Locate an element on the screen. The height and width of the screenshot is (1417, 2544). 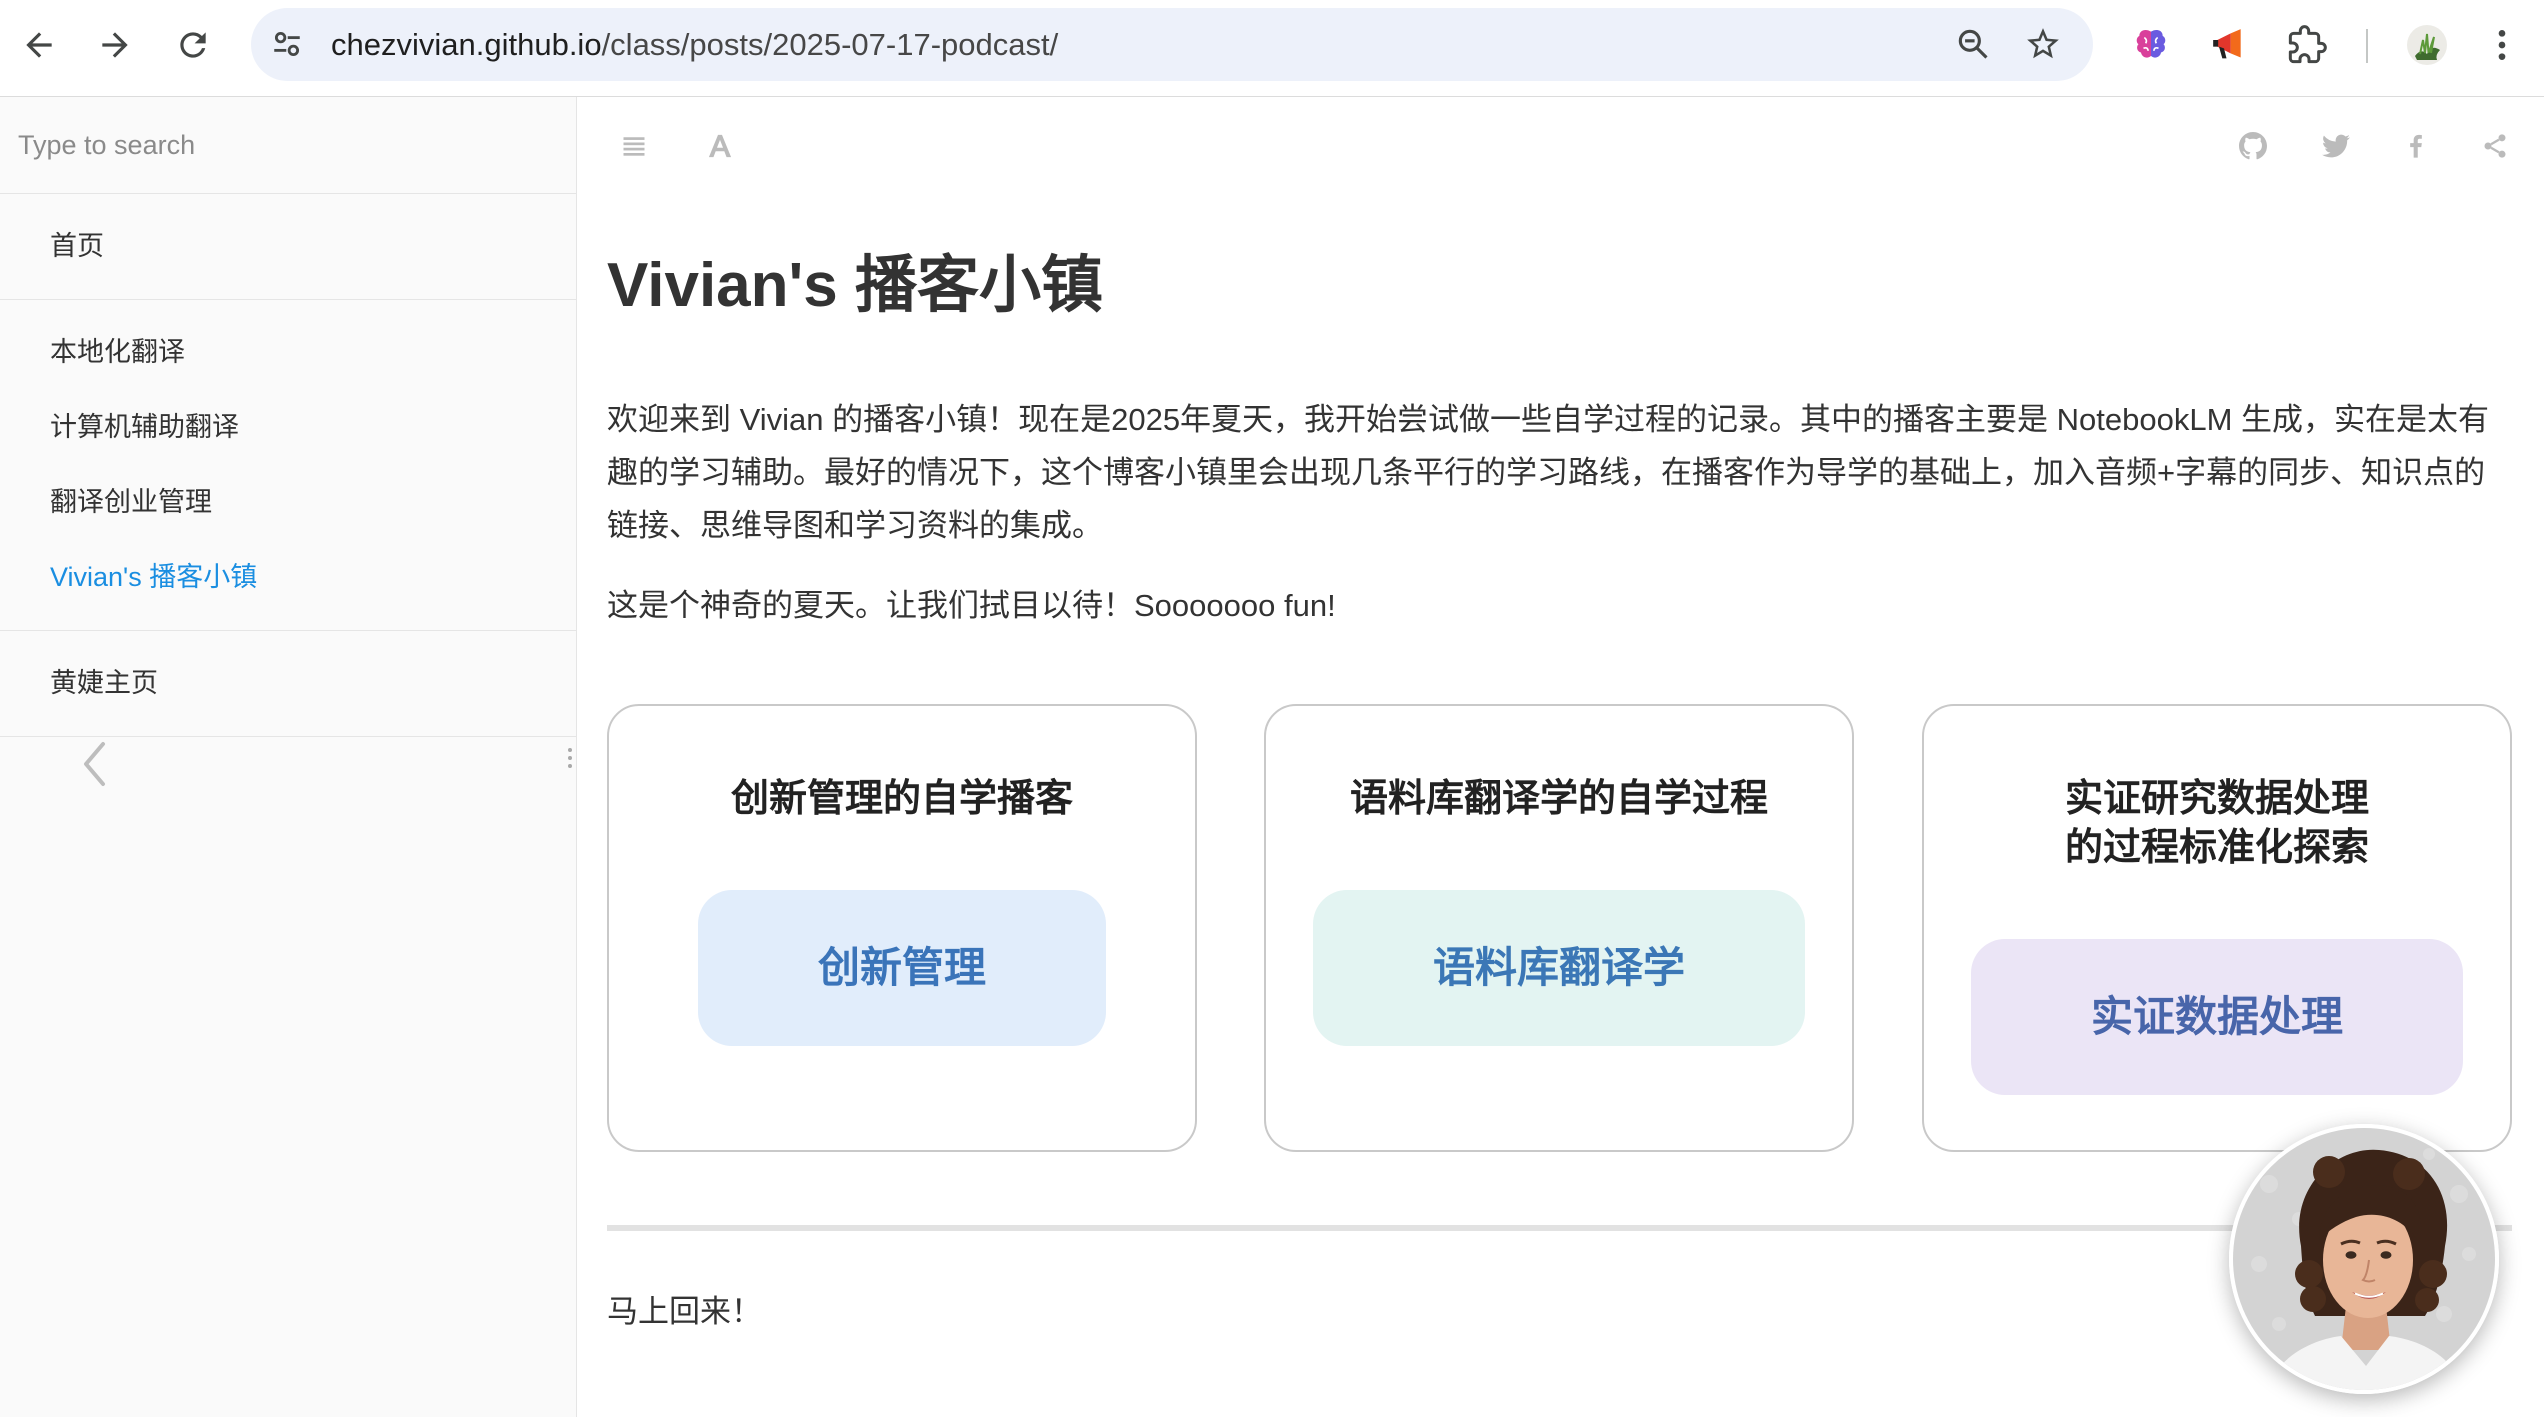
card-corpus-translation: 语料库翻译学的自学过程 语料库翻译学 is located at coordinates (1559, 928).